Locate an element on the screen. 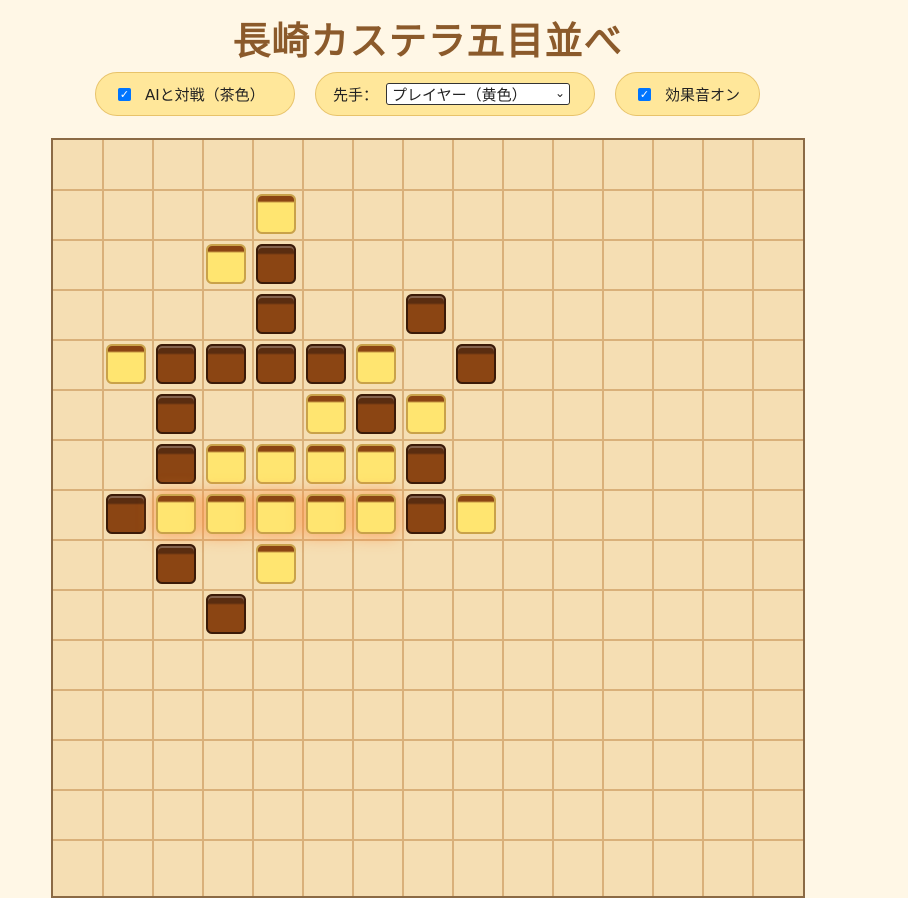  ai-checkbox: ✓ is located at coordinates (124, 94).